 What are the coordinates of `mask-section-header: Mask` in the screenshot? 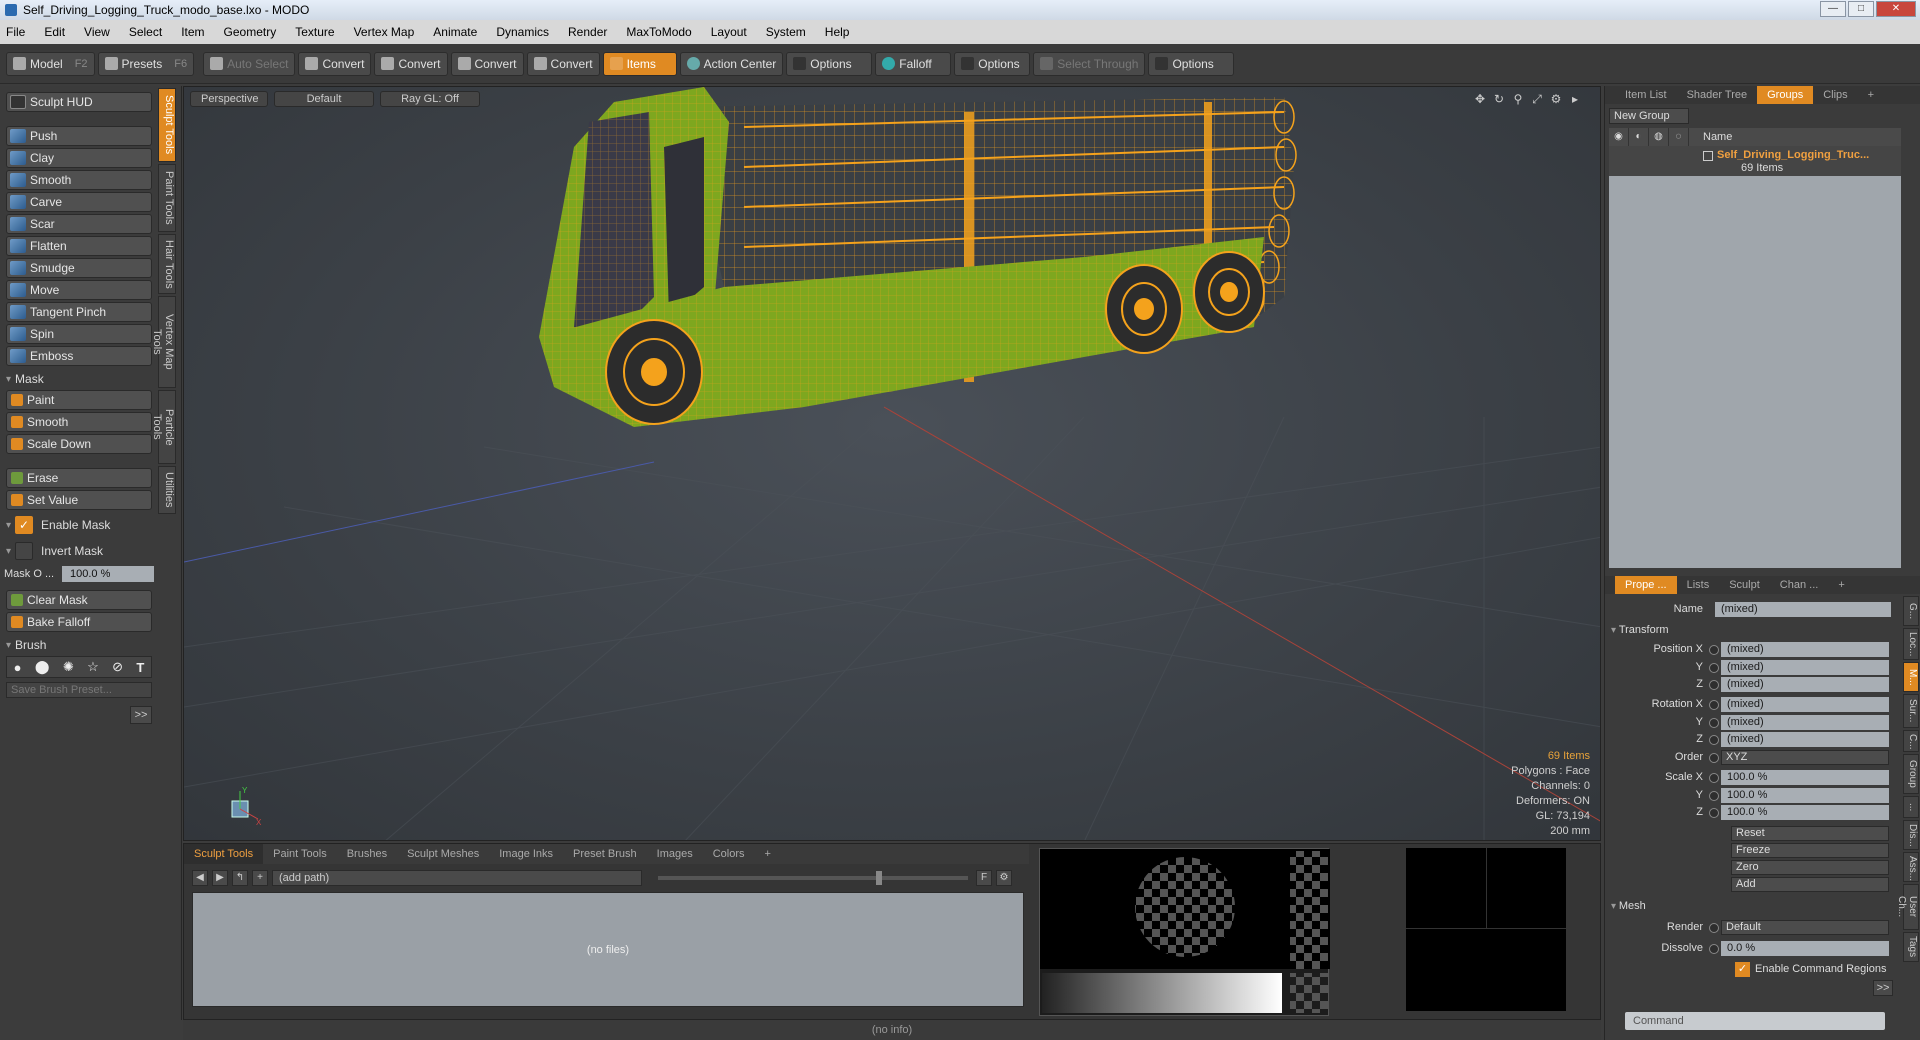 It's located at (79, 379).